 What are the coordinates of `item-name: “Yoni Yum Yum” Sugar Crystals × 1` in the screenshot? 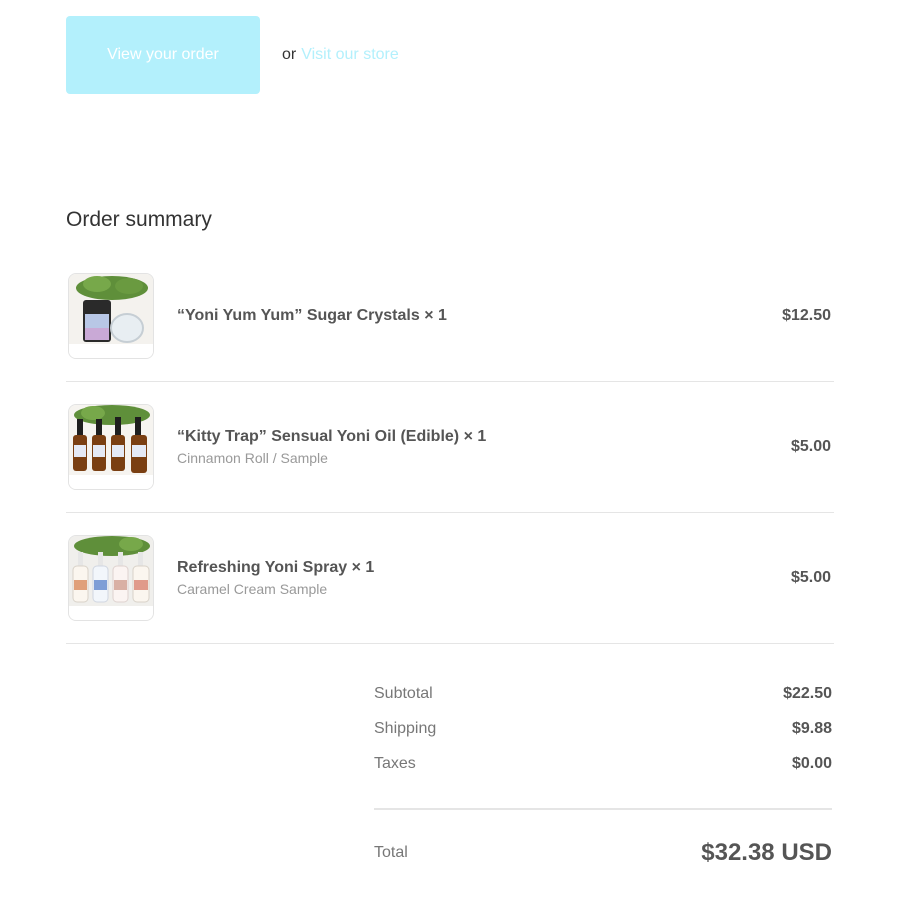 It's located at (312, 315).